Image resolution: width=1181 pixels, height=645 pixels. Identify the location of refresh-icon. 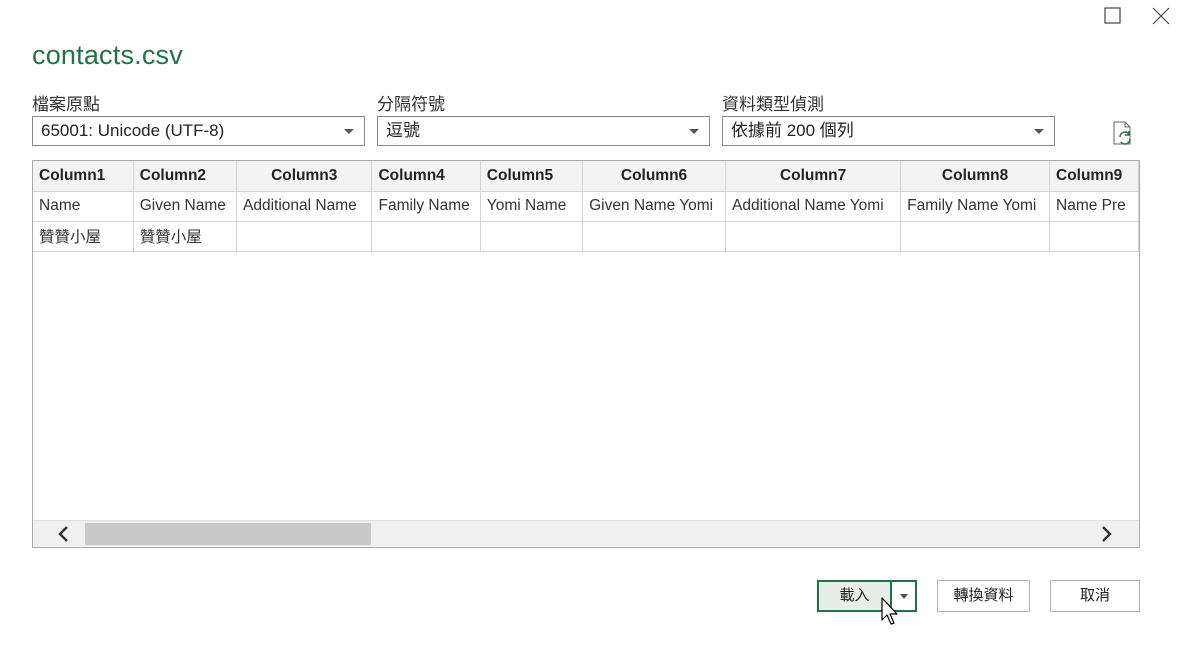
(1123, 133).